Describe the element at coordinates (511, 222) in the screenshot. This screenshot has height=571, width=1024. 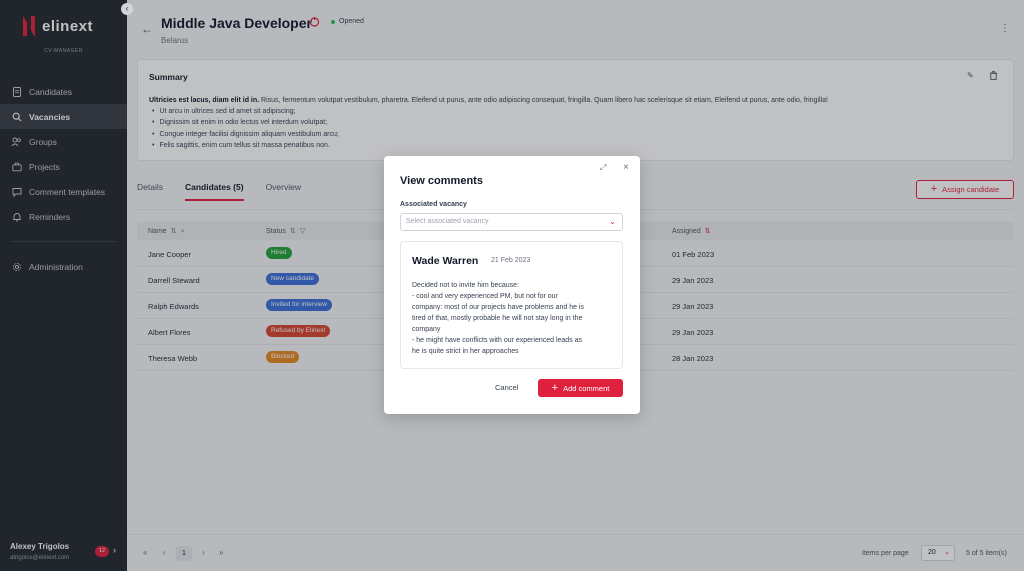
I see `associated-vacancy-select: Select associated vacancy ⌄` at that location.